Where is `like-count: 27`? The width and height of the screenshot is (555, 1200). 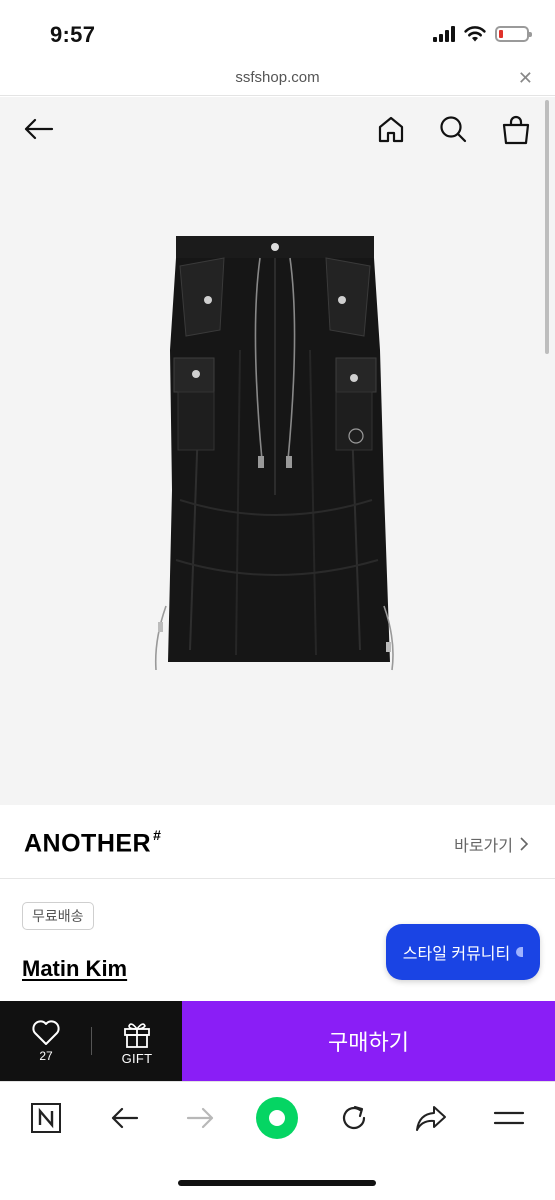 like-count: 27 is located at coordinates (46, 1056).